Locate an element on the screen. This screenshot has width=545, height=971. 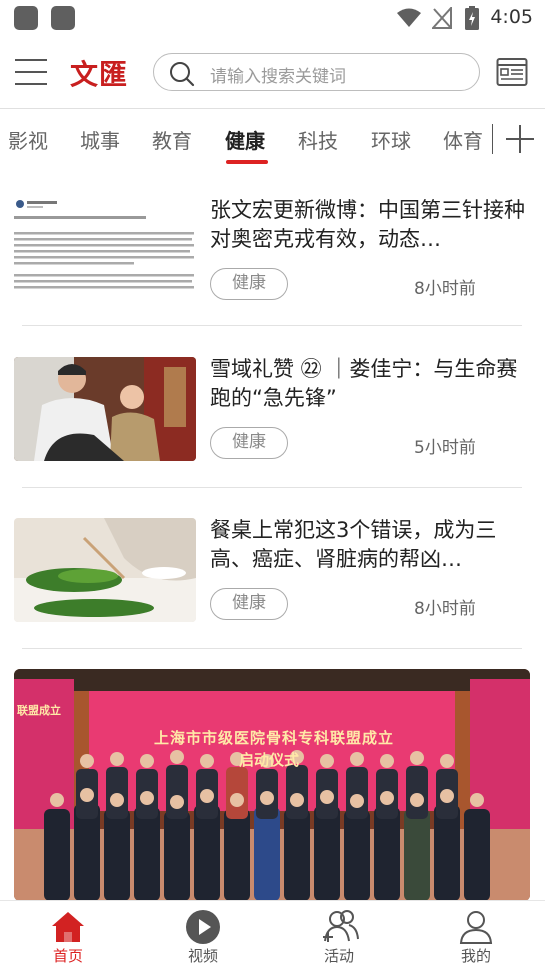
nav-label: 首页 is located at coordinates (67, 956).